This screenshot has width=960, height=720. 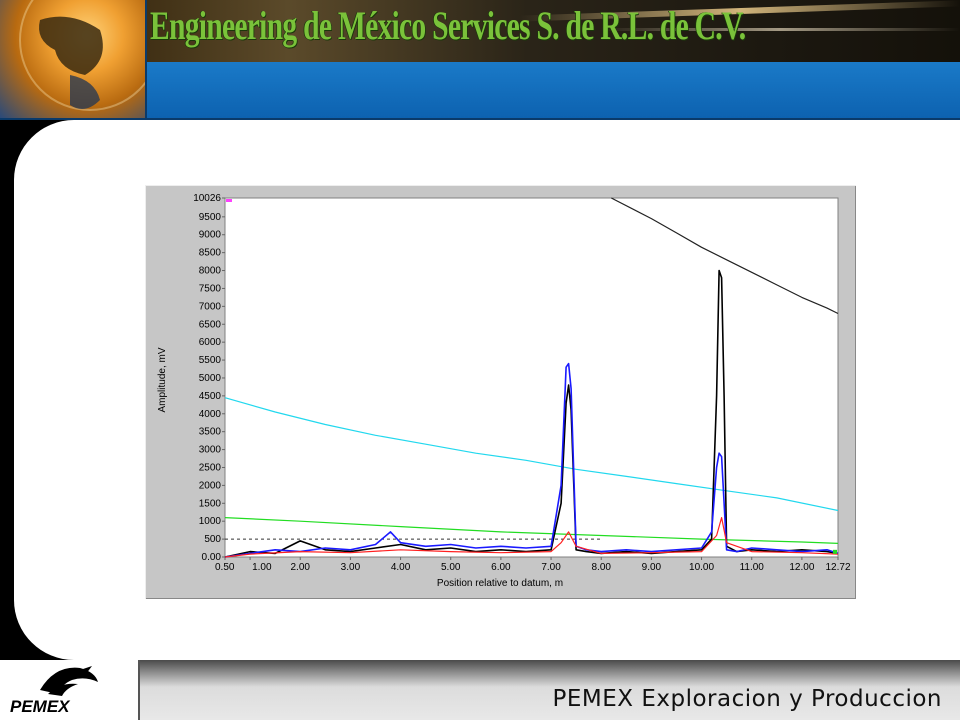 What do you see at coordinates (500, 583) in the screenshot?
I see `x-axis-label: Position relative to datum, m` at bounding box center [500, 583].